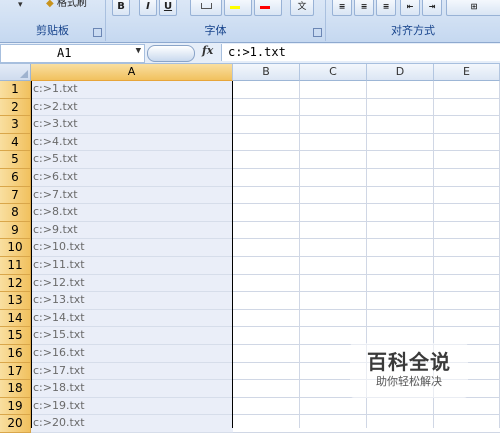 The image size is (500, 433). What do you see at coordinates (15, 142) in the screenshot?
I see `row-header-4: 4` at bounding box center [15, 142].